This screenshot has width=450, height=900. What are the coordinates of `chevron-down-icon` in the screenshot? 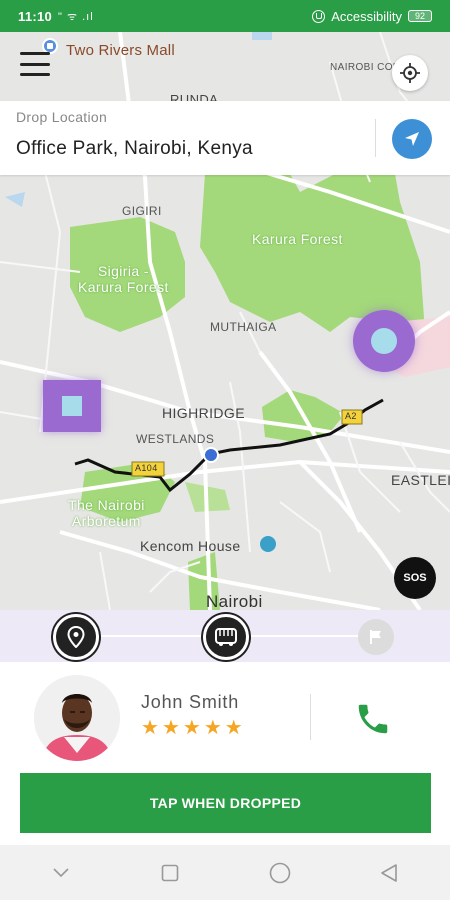 It's located at (61, 873).